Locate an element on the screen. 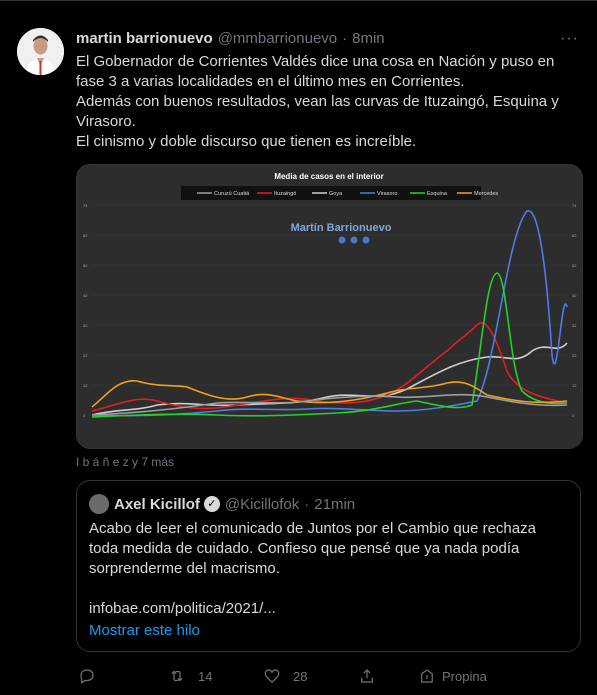 The image size is (597, 695). share-icon is located at coordinates (367, 676).